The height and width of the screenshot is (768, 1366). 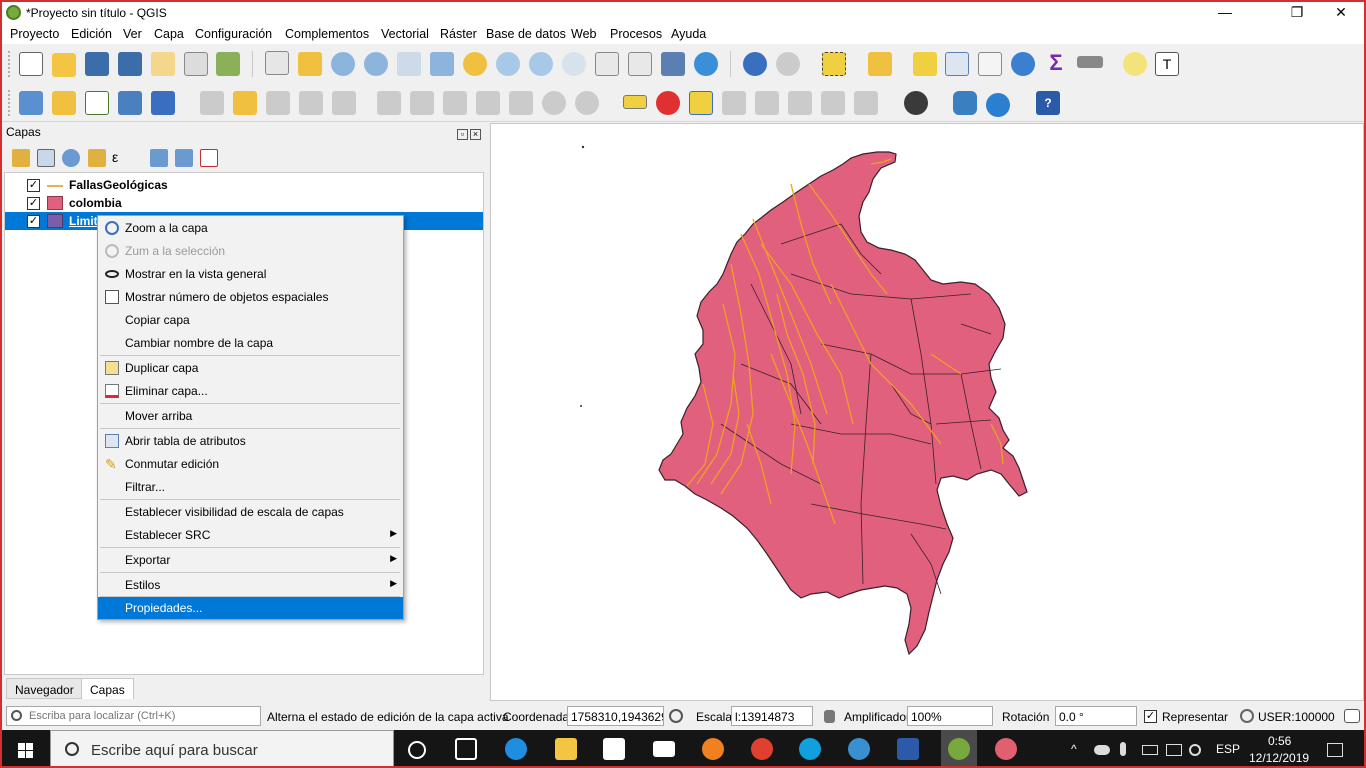 What do you see at coordinates (21, 158) in the screenshot?
I see `style-layer-icon` at bounding box center [21, 158].